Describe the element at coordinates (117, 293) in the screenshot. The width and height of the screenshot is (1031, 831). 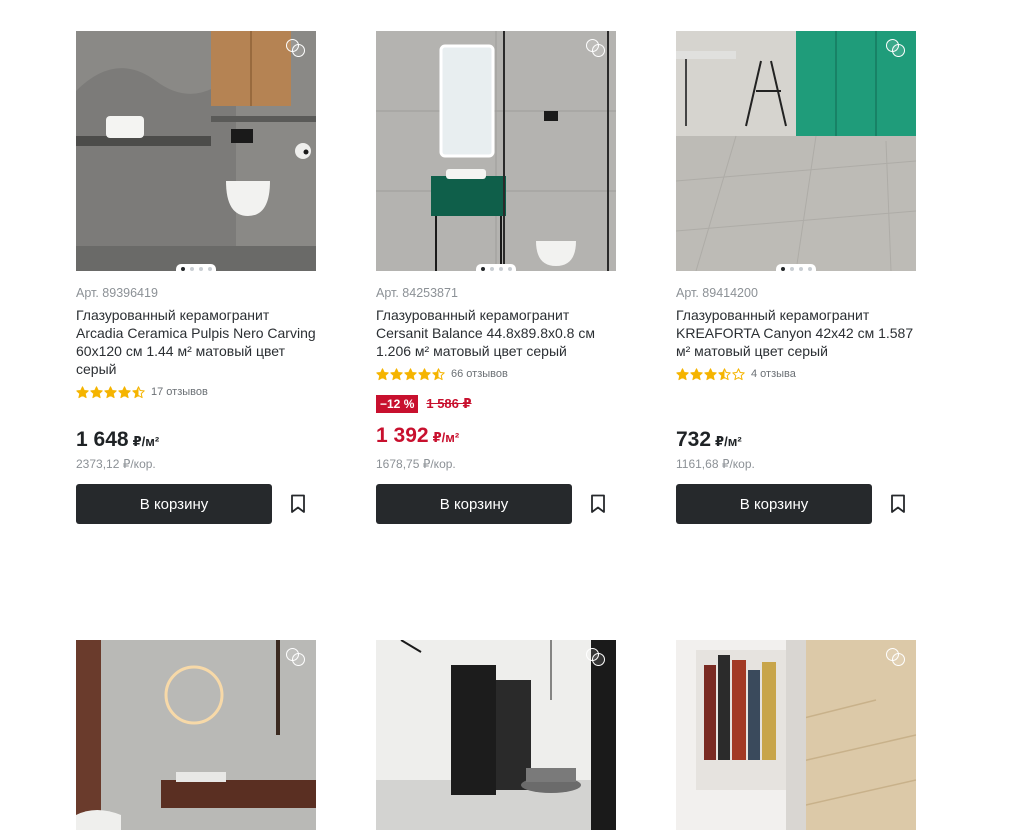
I see `article-number: Арт. 89396419` at that location.